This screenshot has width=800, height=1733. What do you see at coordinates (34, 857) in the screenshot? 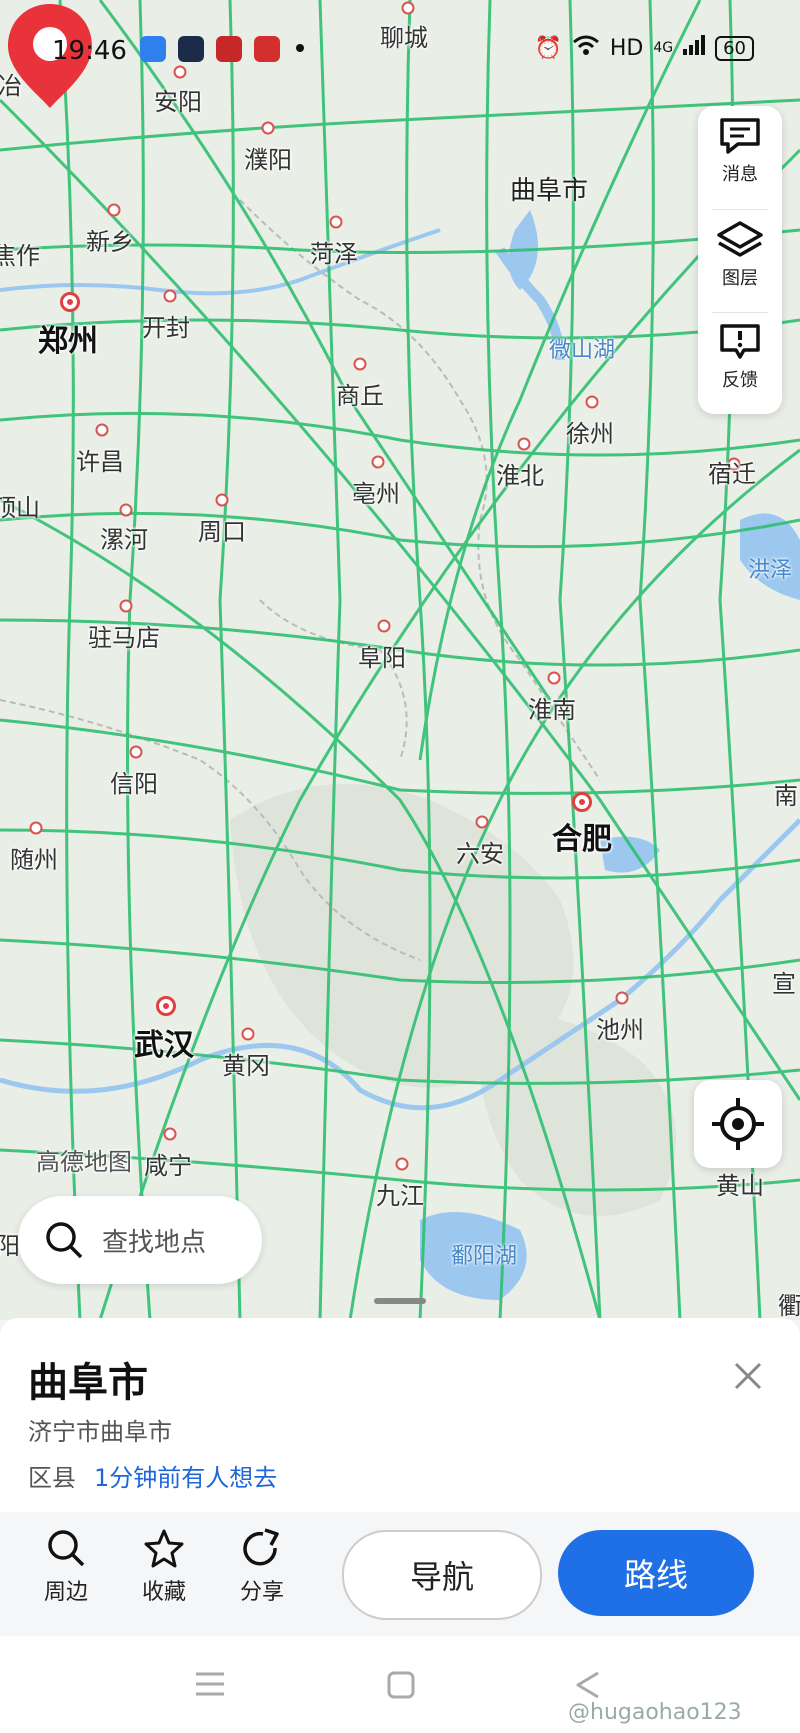
I see `city-label: 随州` at bounding box center [34, 857].